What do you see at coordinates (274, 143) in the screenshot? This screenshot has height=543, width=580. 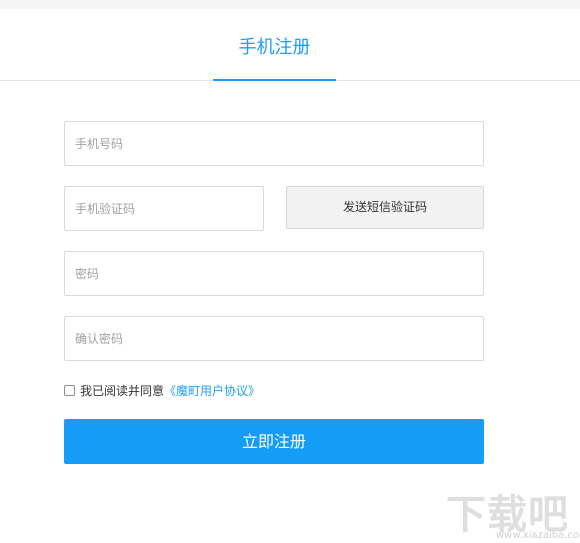 I see `phone-number-input` at bounding box center [274, 143].